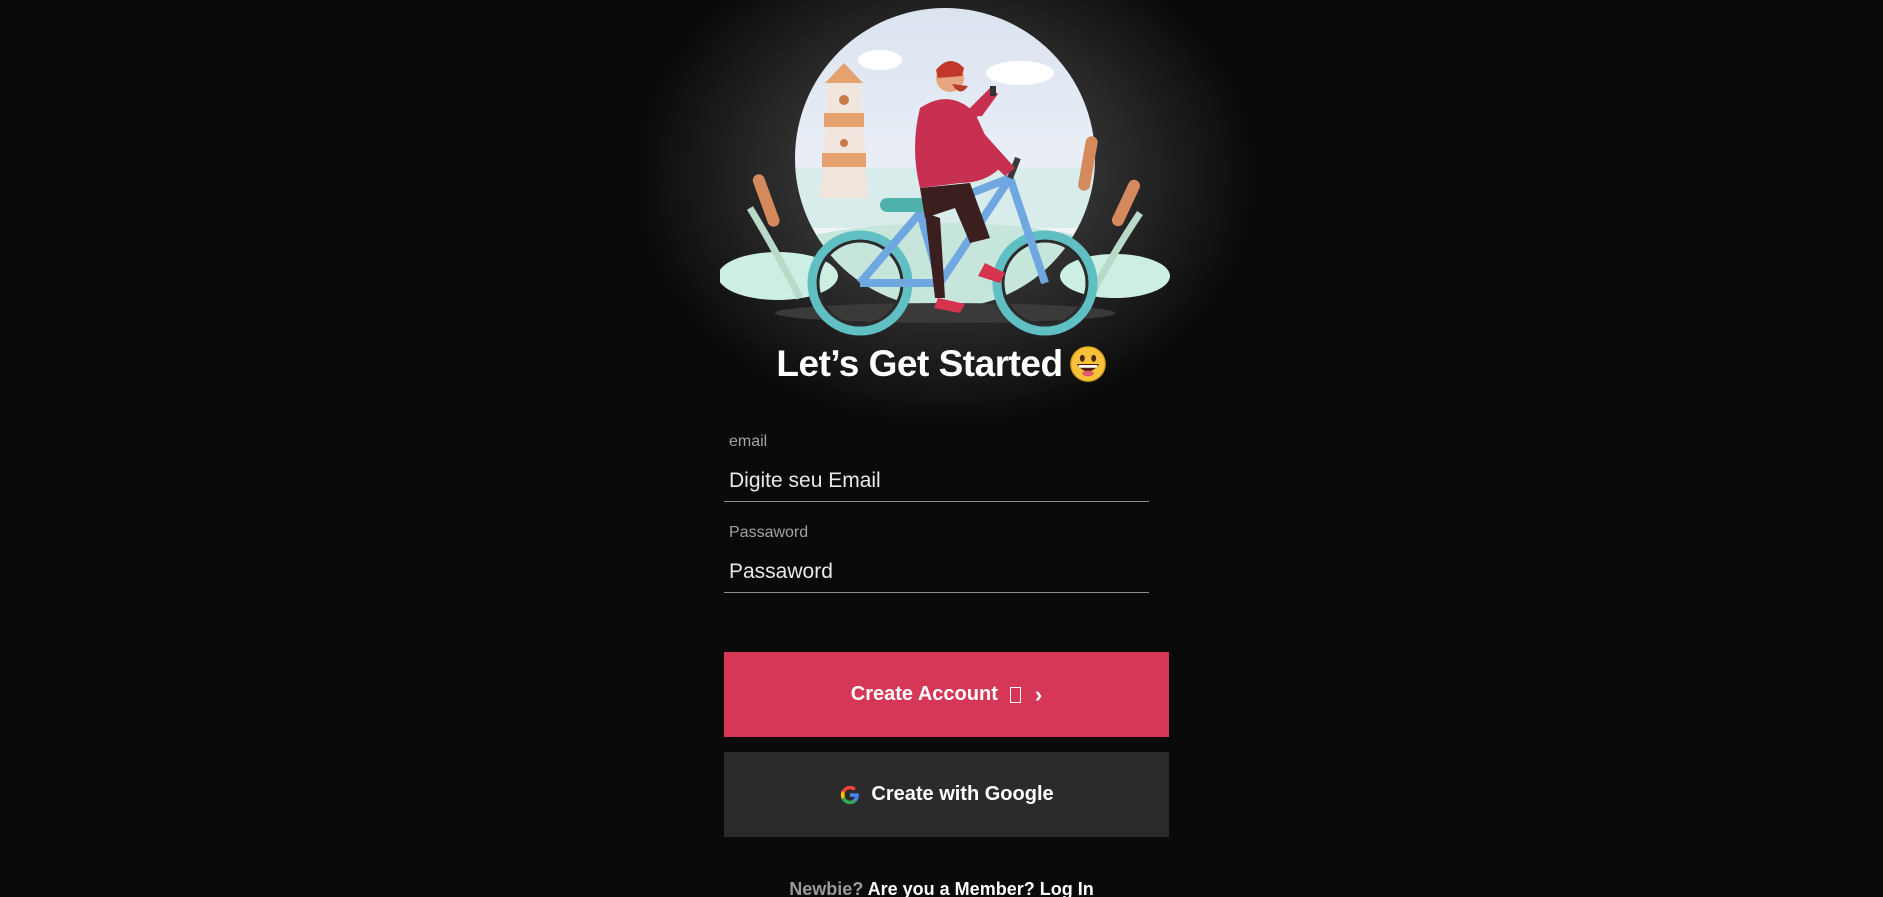 This screenshot has height=897, width=1883. What do you see at coordinates (1087, 364) in the screenshot?
I see `grinning-face-emoji` at bounding box center [1087, 364].